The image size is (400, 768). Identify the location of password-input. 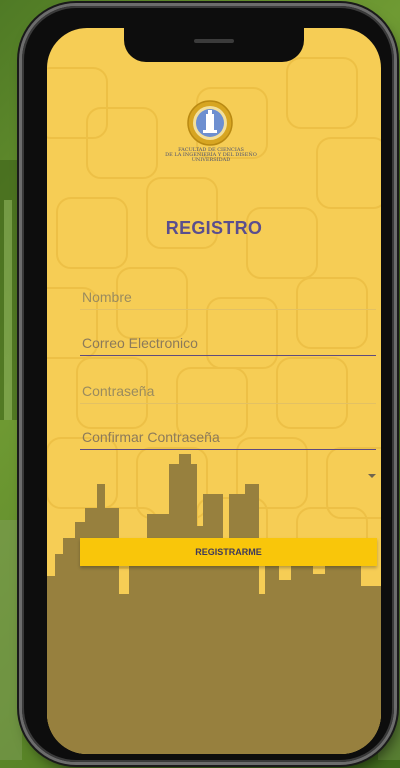
(230, 391).